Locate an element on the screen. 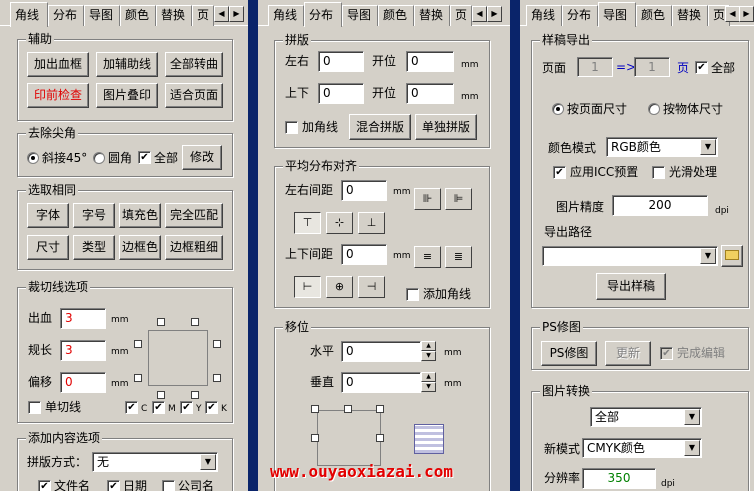 The width and height of the screenshot is (754, 491). preflight-check-button: 印前检查 is located at coordinates (58, 95).